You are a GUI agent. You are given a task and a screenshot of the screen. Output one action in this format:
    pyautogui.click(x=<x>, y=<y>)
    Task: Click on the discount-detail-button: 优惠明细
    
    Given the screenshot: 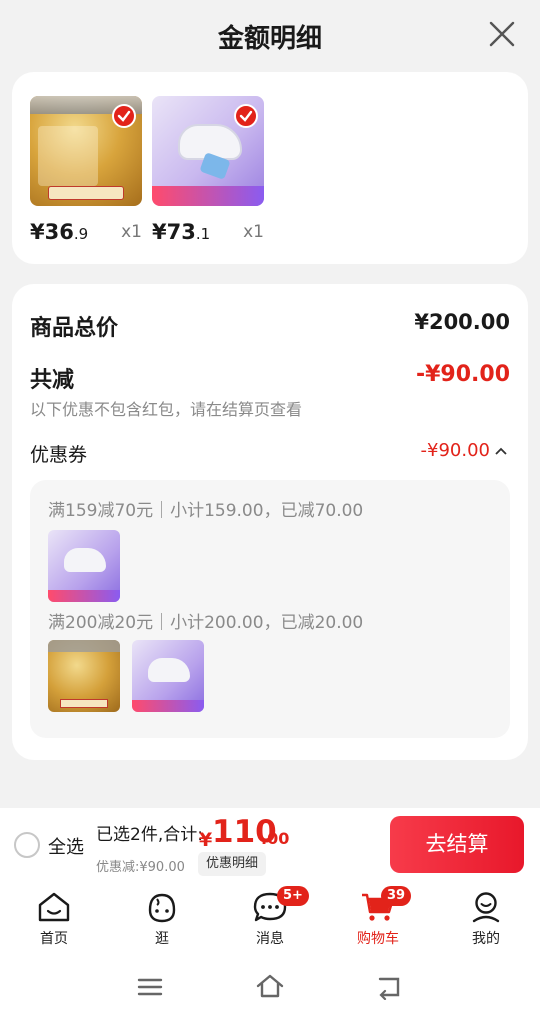 What is the action you would take?
    pyautogui.click(x=232, y=864)
    